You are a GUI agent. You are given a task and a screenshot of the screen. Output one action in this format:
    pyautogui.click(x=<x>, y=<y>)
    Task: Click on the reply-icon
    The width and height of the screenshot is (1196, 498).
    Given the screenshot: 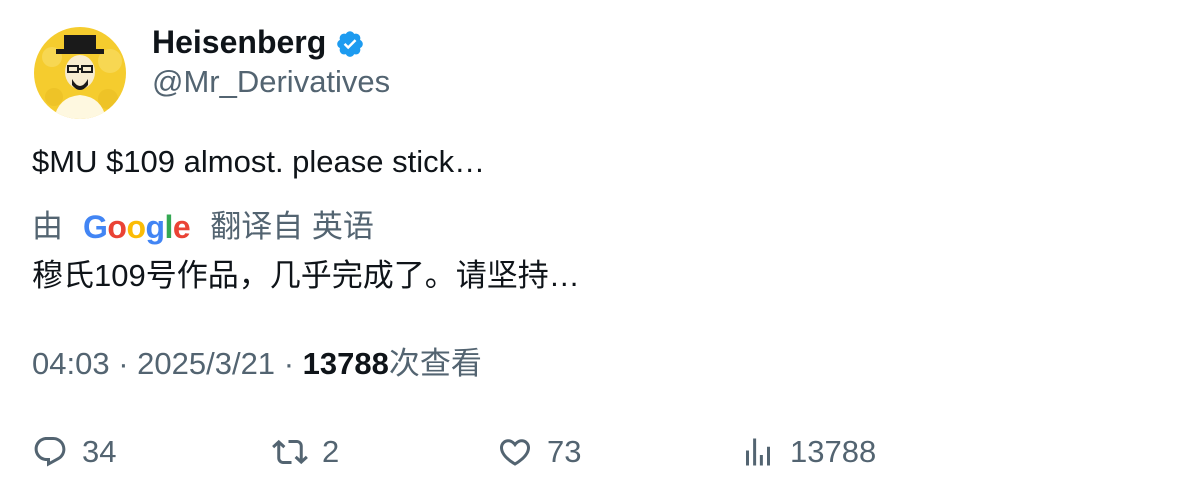 What is the action you would take?
    pyautogui.click(x=50, y=452)
    